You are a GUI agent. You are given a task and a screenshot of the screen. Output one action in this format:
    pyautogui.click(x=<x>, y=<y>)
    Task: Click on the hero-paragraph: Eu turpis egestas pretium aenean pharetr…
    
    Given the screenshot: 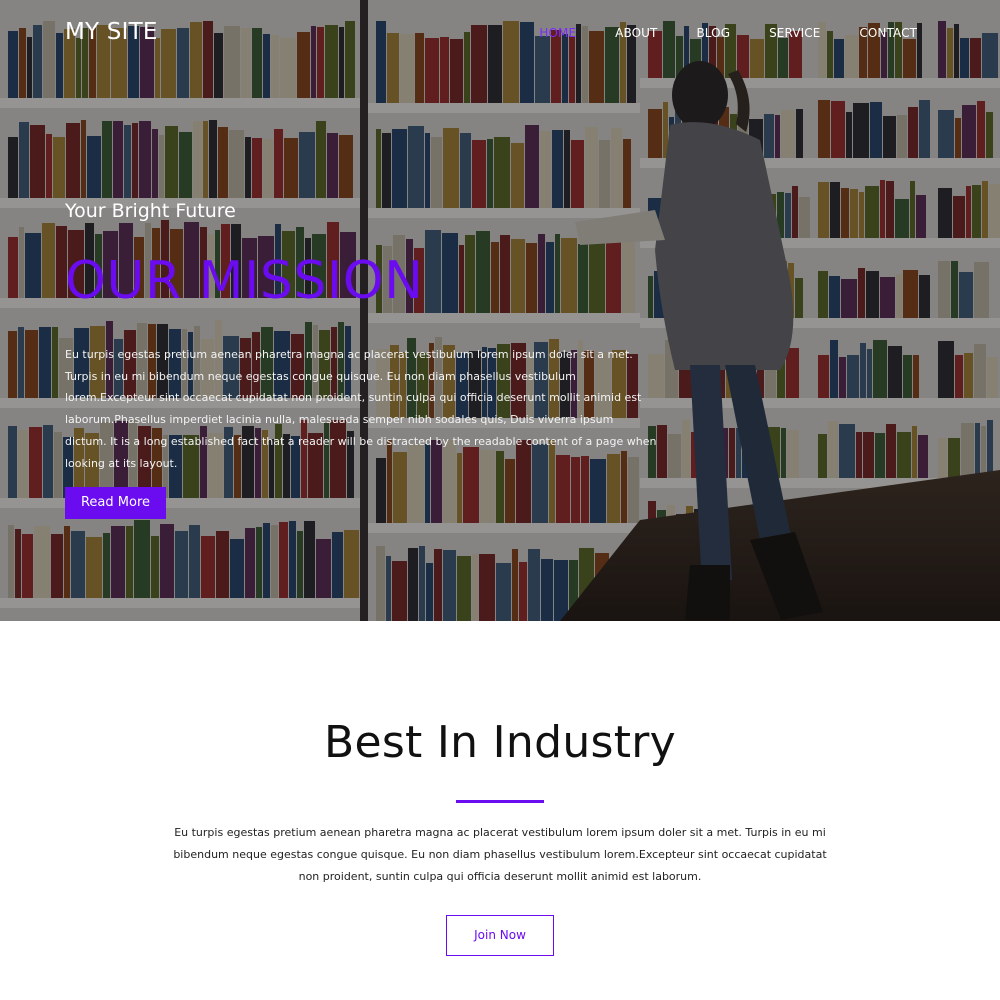 What is the action you would take?
    pyautogui.click(x=361, y=409)
    